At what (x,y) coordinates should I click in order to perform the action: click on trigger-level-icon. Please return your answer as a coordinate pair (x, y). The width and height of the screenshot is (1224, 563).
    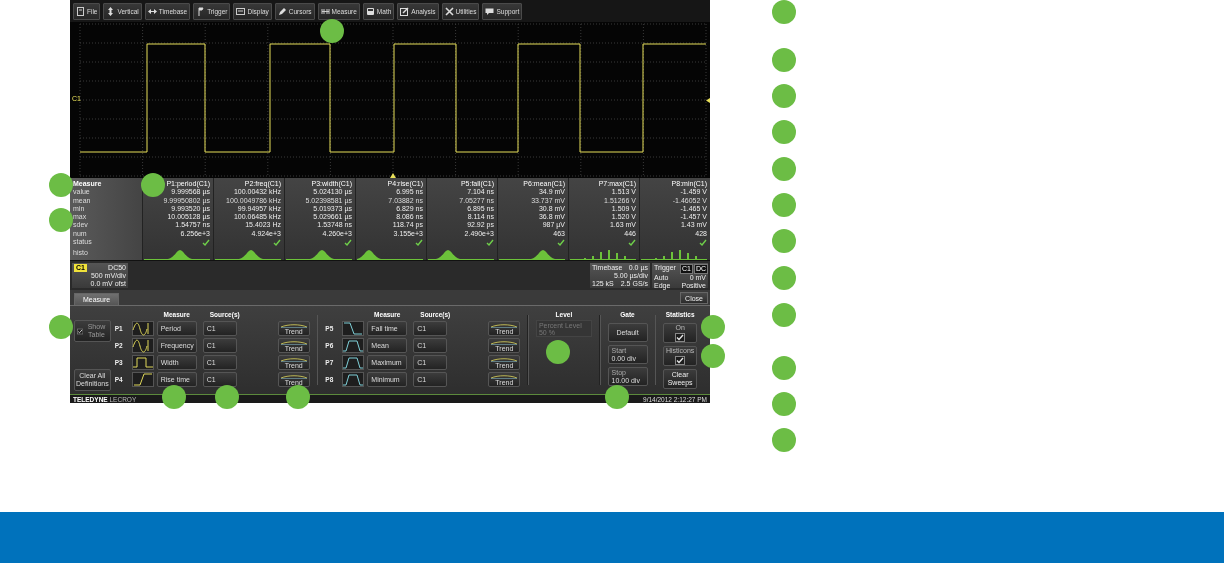
    Looking at the image, I should click on (708, 100).